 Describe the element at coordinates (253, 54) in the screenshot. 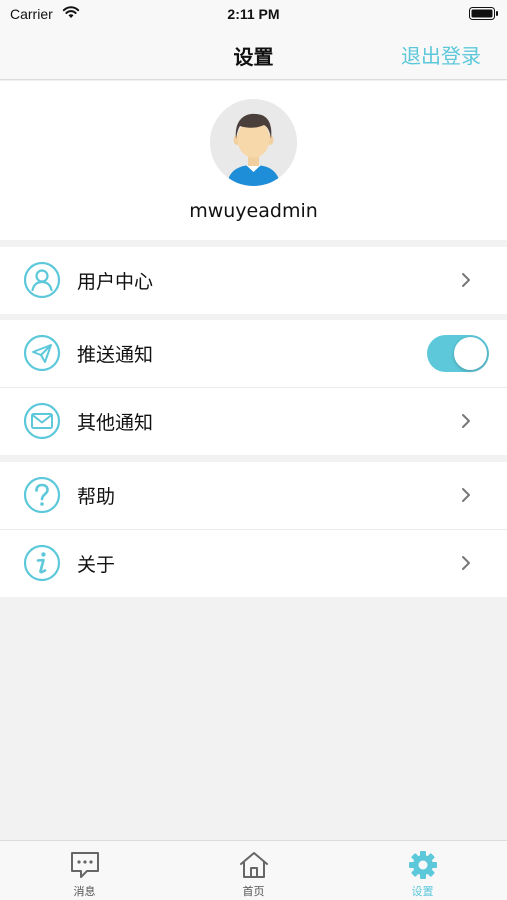

I see `nav-bar: 设置 退出登录` at that location.